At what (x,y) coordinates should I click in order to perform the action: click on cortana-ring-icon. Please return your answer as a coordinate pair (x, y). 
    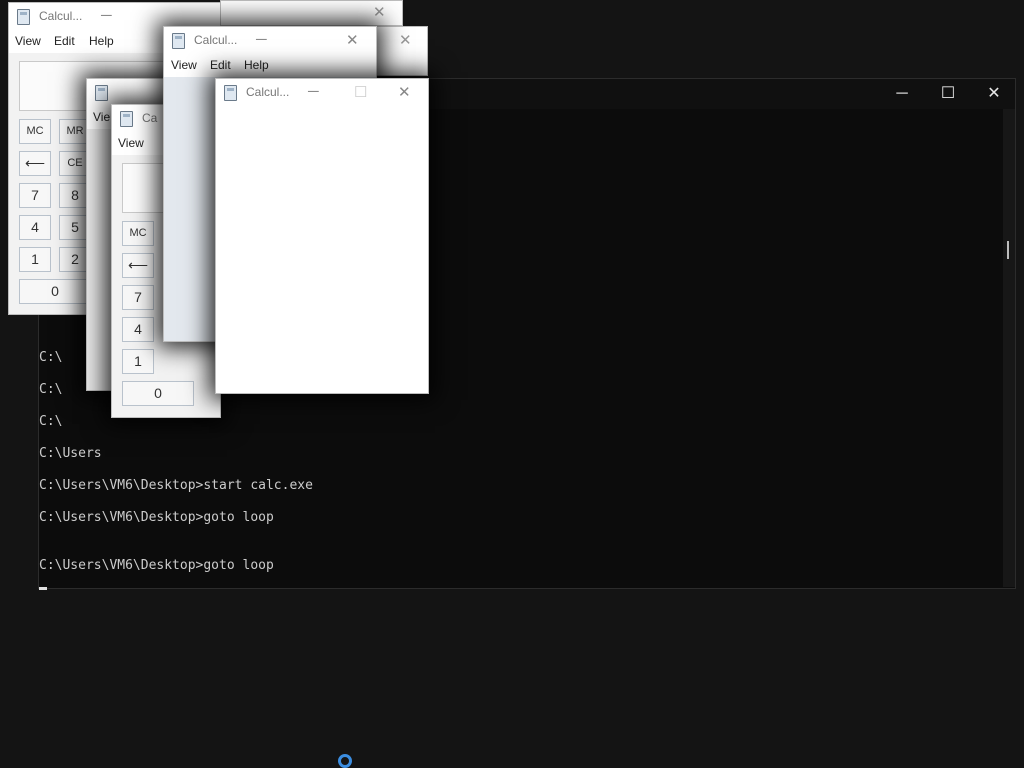
    Looking at the image, I should click on (345, 761).